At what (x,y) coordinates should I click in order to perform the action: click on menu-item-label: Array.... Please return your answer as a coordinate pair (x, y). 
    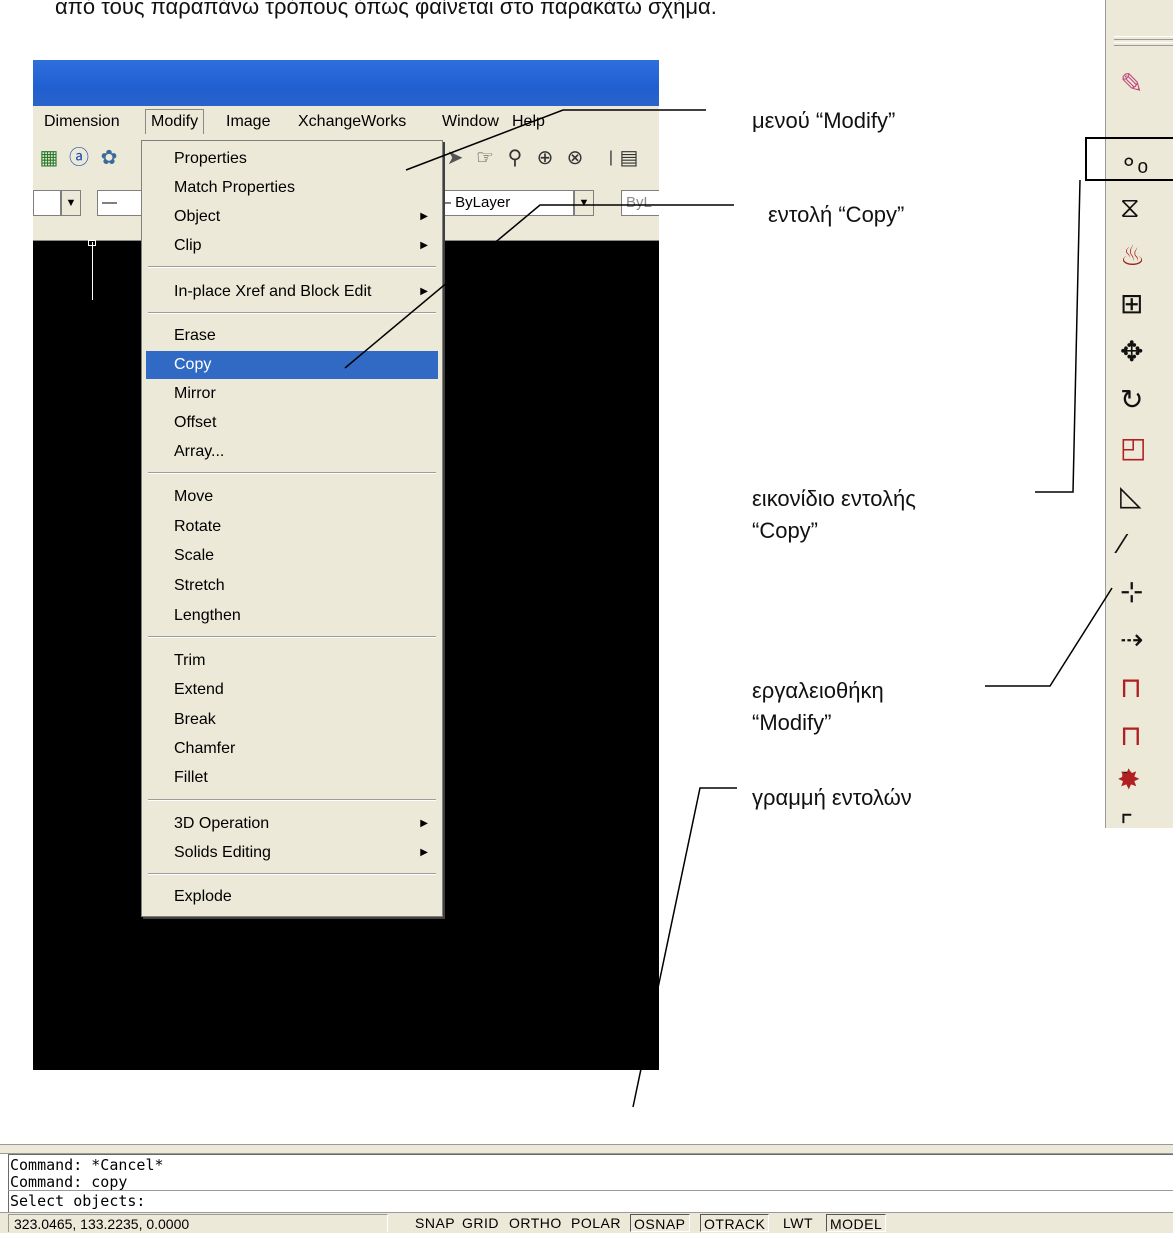
    Looking at the image, I should click on (199, 451).